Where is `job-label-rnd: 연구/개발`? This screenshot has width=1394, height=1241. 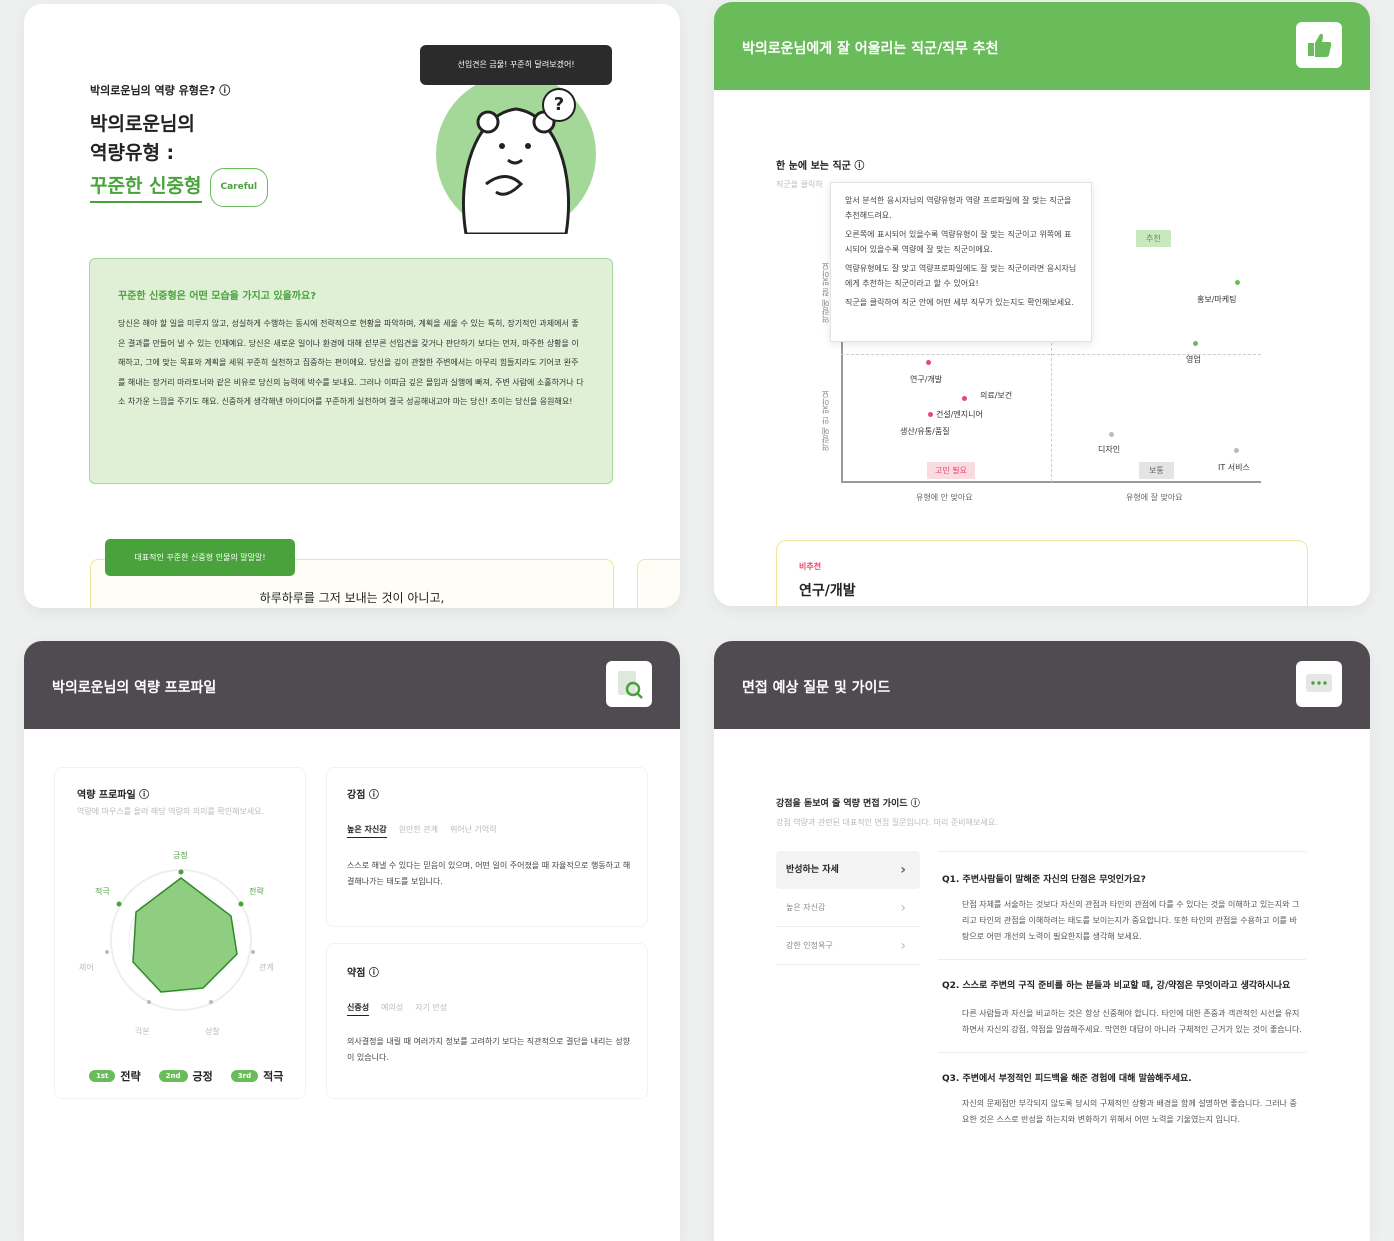
job-label-rnd: 연구/개발 is located at coordinates (926, 379).